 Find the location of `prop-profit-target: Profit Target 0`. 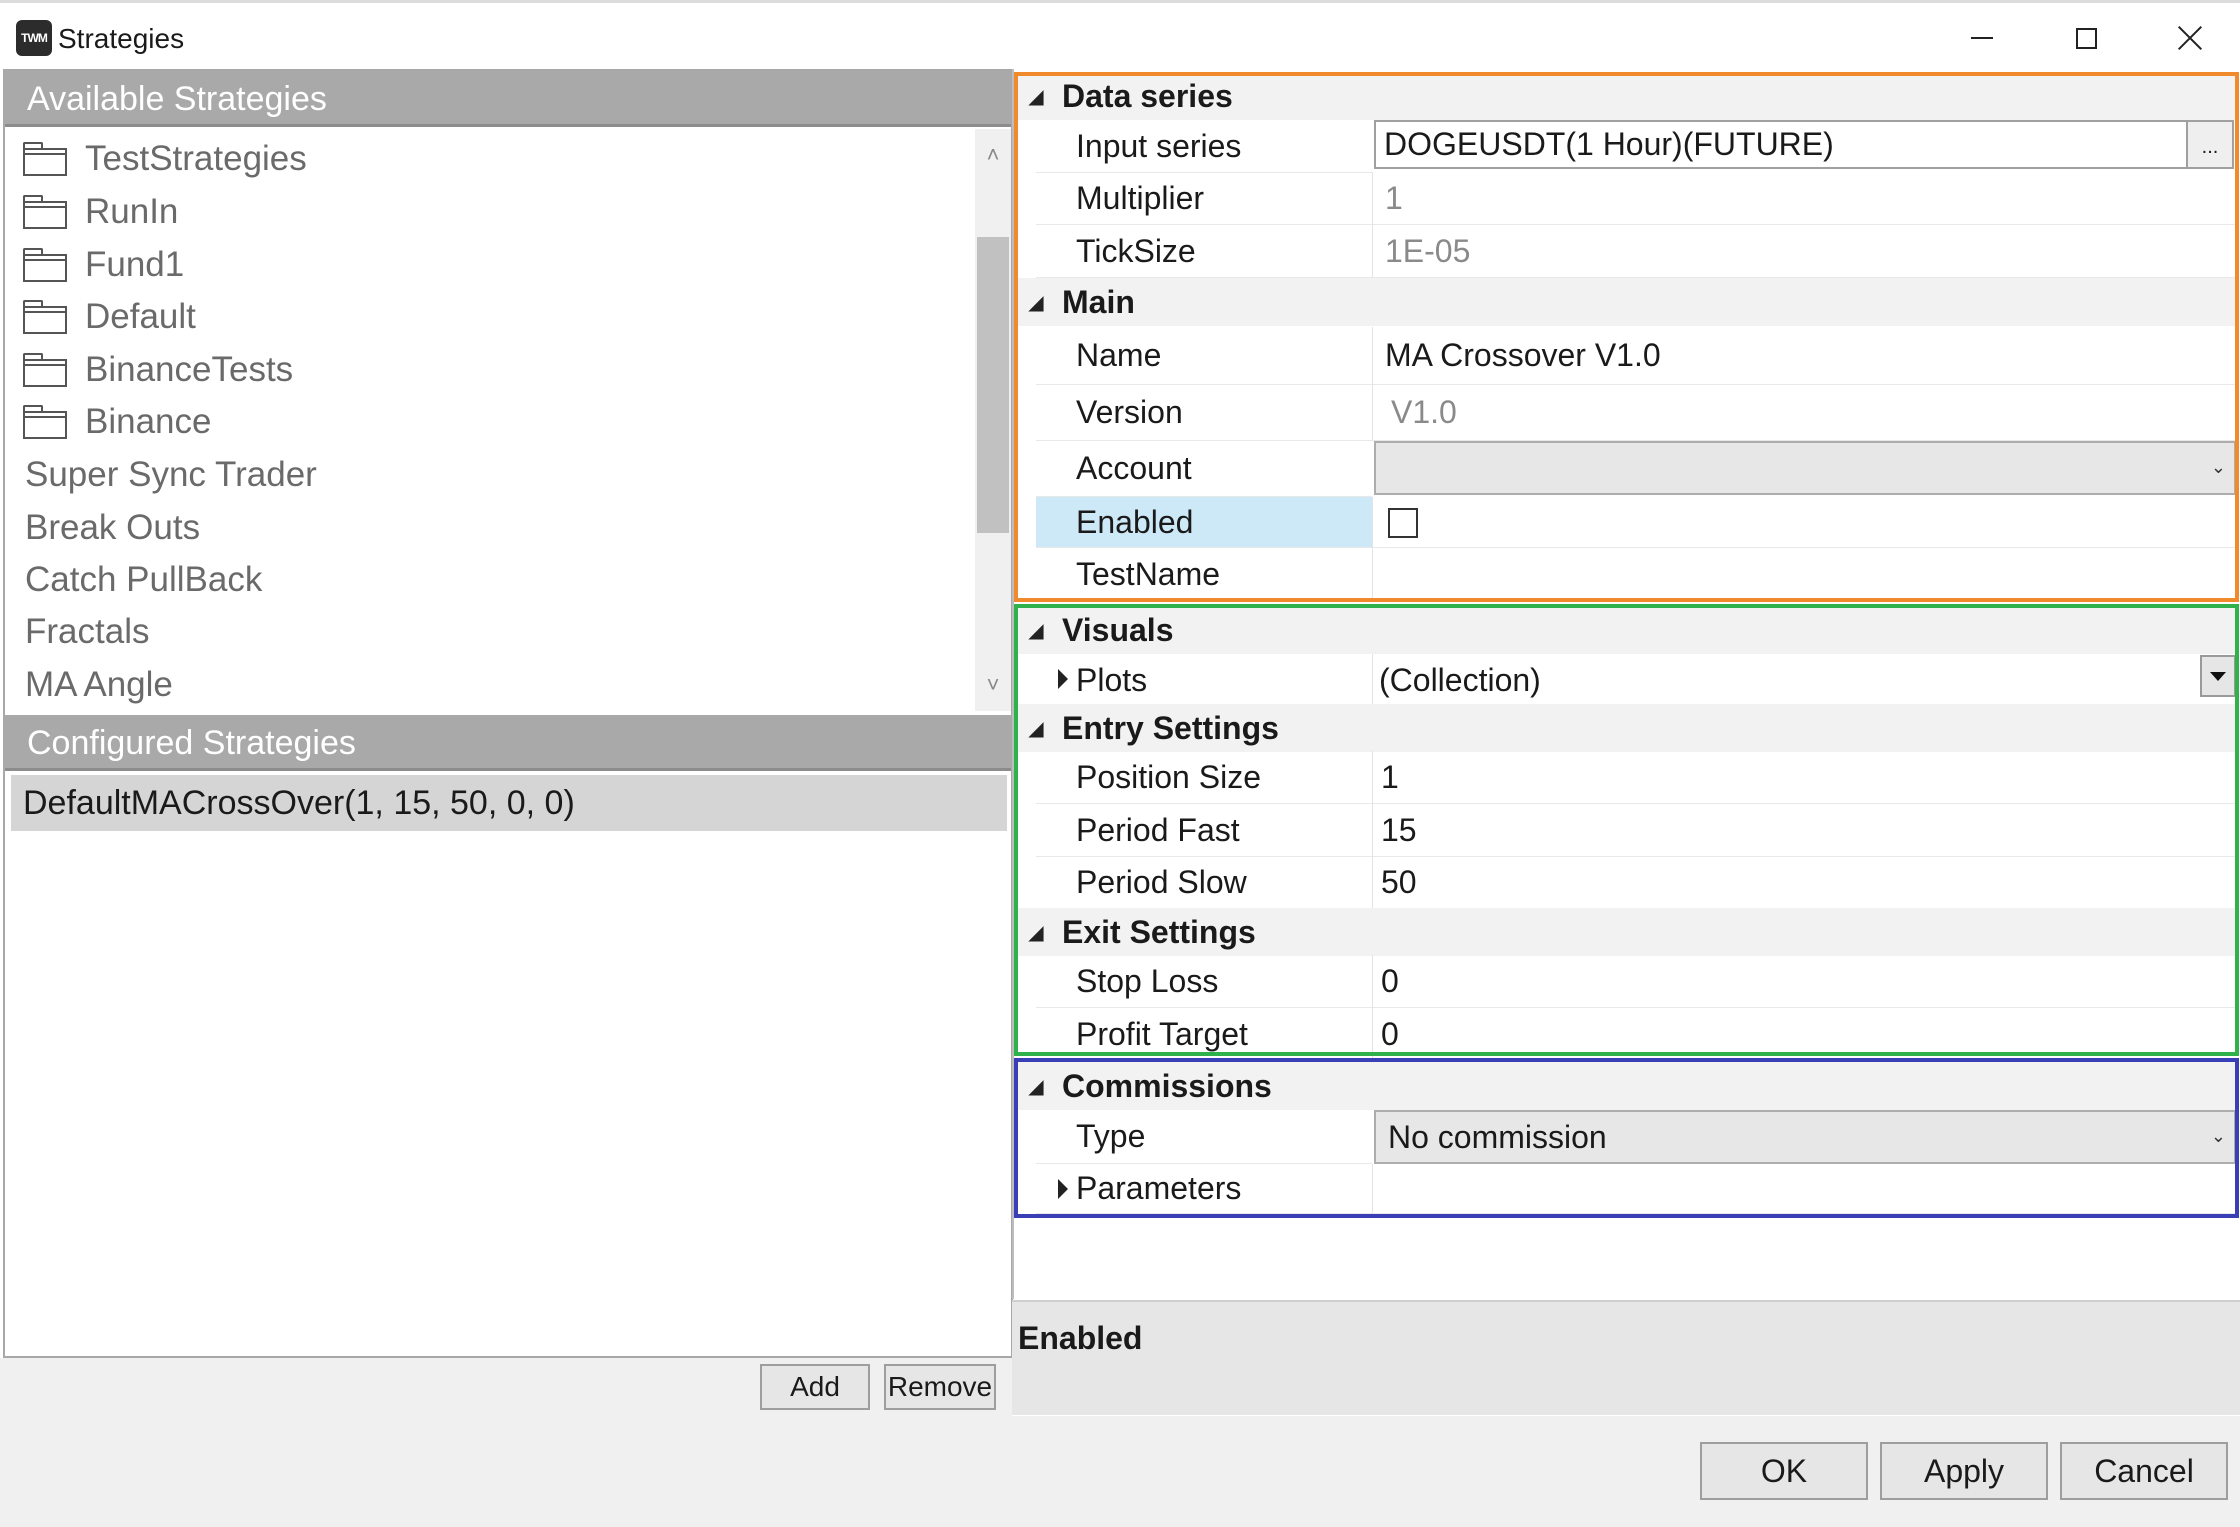

prop-profit-target: Profit Target 0 is located at coordinates (1636, 1034).